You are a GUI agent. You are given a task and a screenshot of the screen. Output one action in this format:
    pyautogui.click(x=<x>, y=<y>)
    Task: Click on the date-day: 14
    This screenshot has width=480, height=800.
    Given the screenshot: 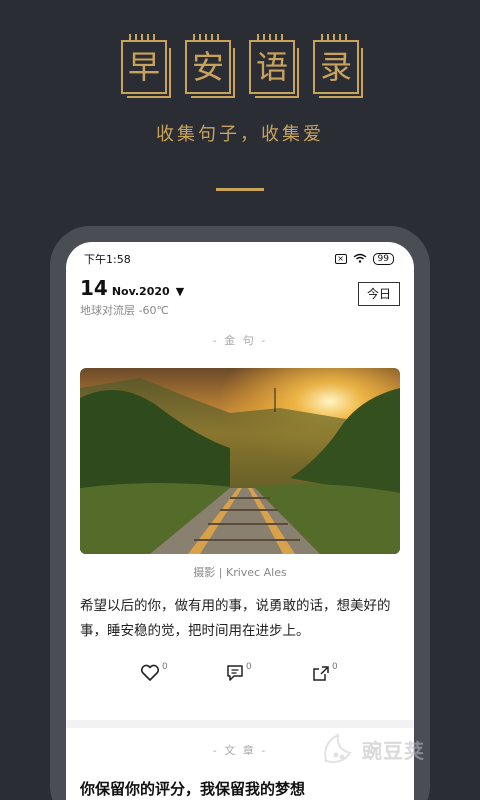 What is the action you would take?
    pyautogui.click(x=94, y=288)
    